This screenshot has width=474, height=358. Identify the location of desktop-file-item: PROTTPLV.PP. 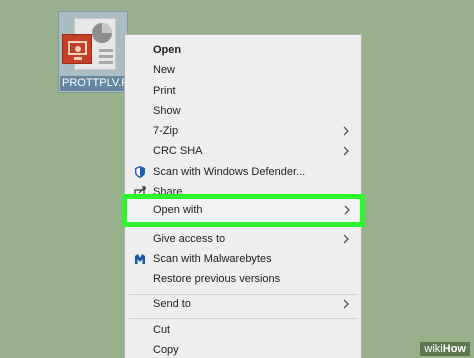
(93, 52).